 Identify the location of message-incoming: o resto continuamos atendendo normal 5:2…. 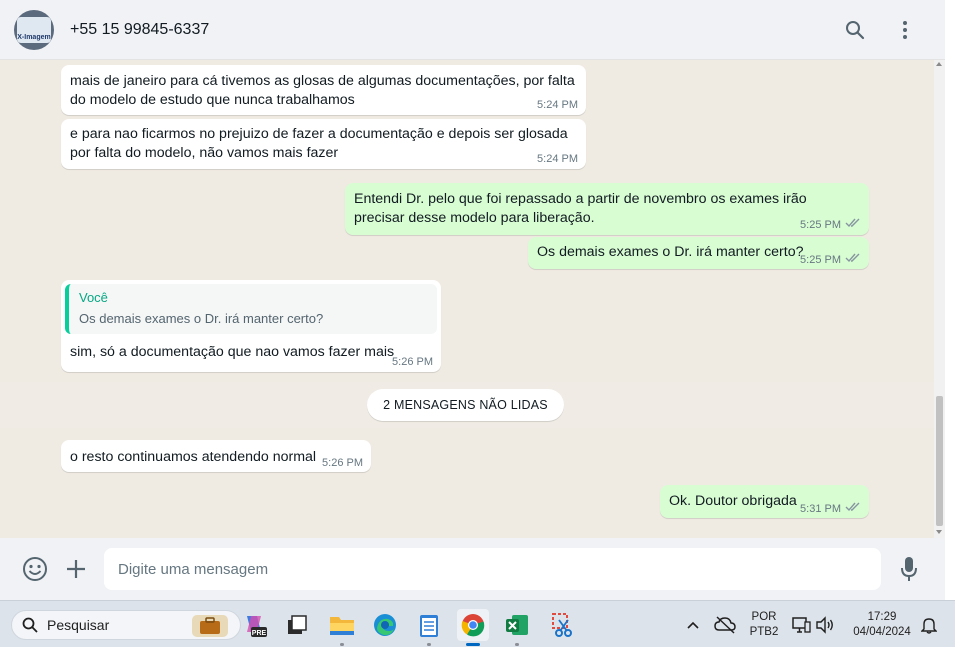
(216, 456).